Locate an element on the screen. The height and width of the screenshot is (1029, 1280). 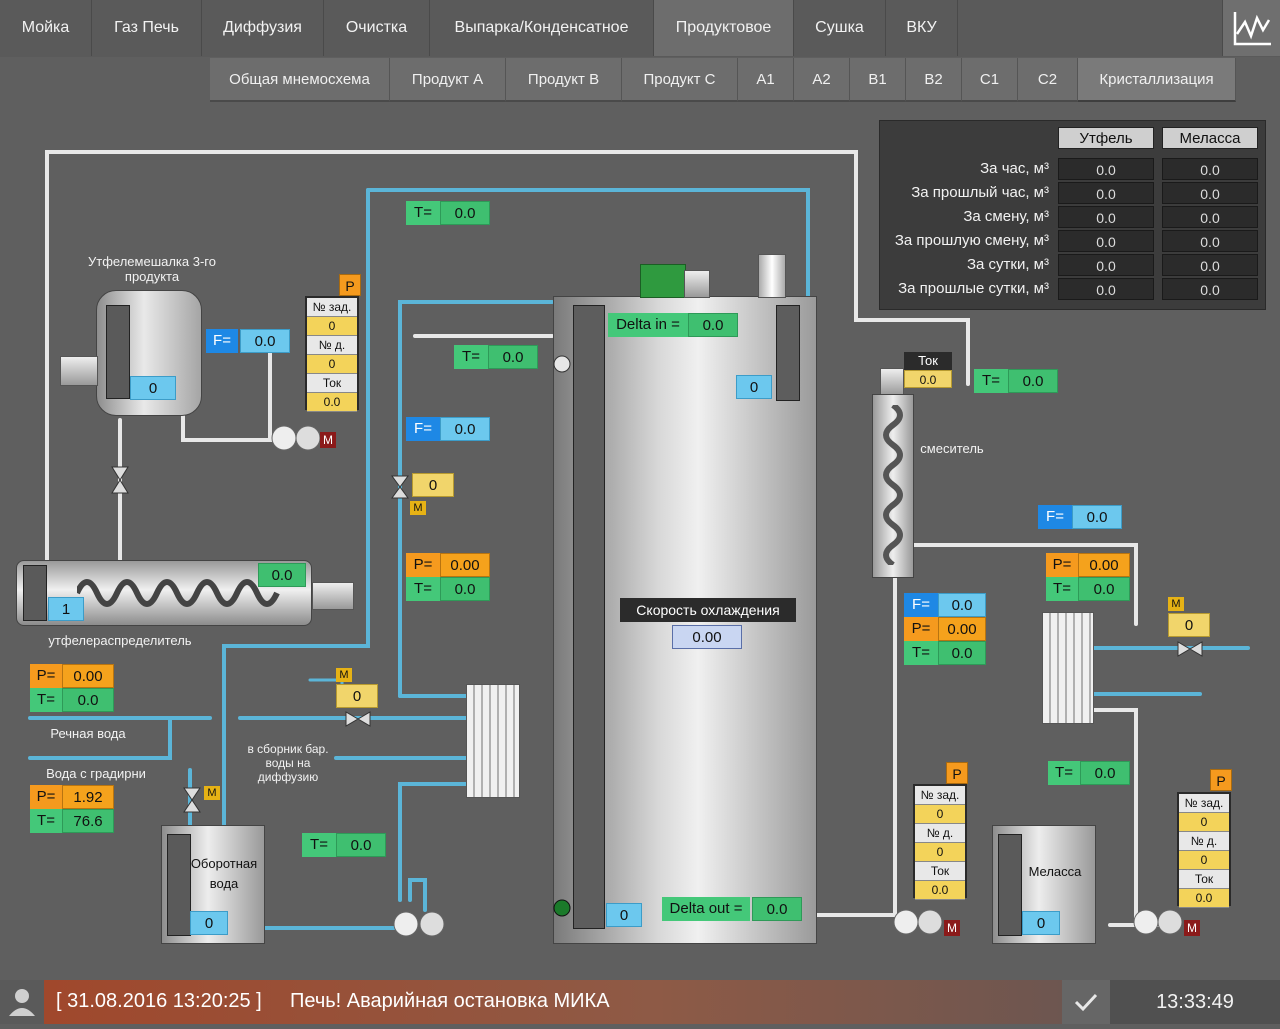
tok-mixer-value: 0.0 is located at coordinates (928, 379).